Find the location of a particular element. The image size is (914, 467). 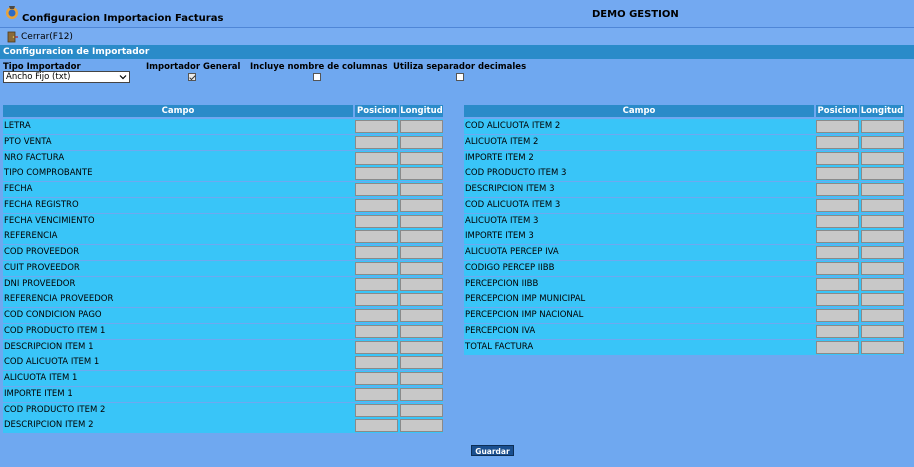

column-header-campo: Campo is located at coordinates (178, 111).